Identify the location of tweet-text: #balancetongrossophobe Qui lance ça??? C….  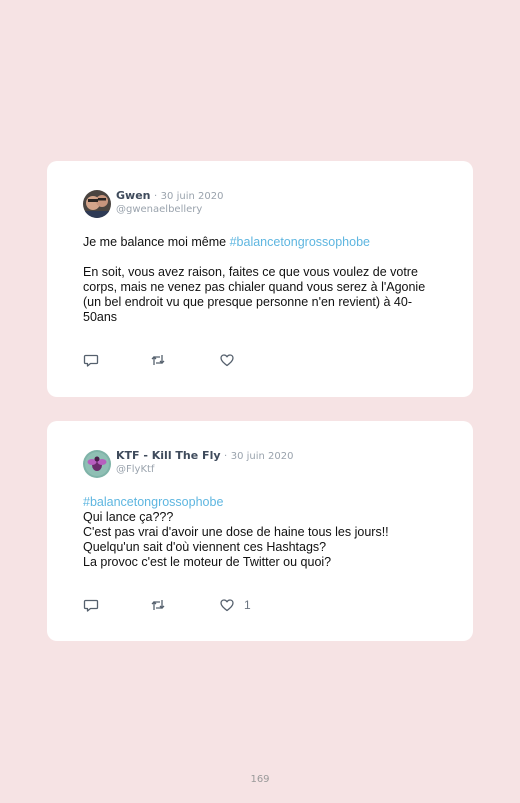
(258, 532).